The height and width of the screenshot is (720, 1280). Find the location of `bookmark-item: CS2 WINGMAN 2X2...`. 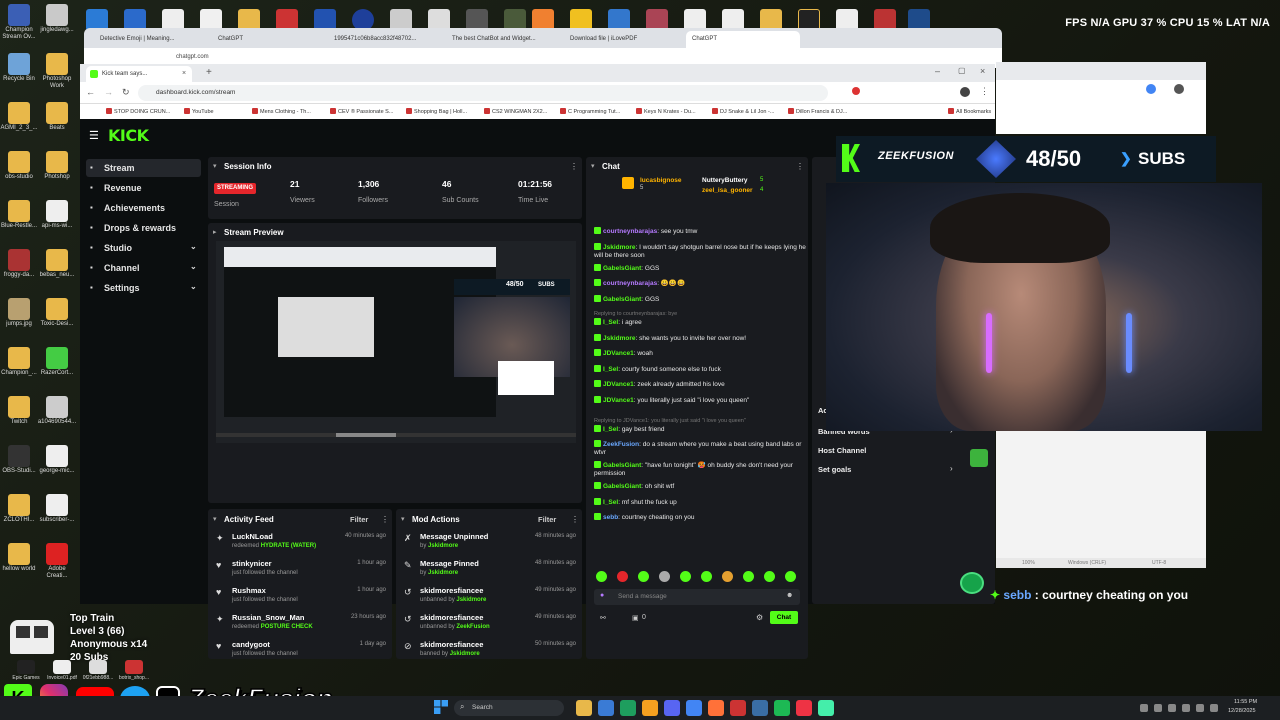

bookmark-item: CS2 WINGMAN 2X2... is located at coordinates (515, 111).